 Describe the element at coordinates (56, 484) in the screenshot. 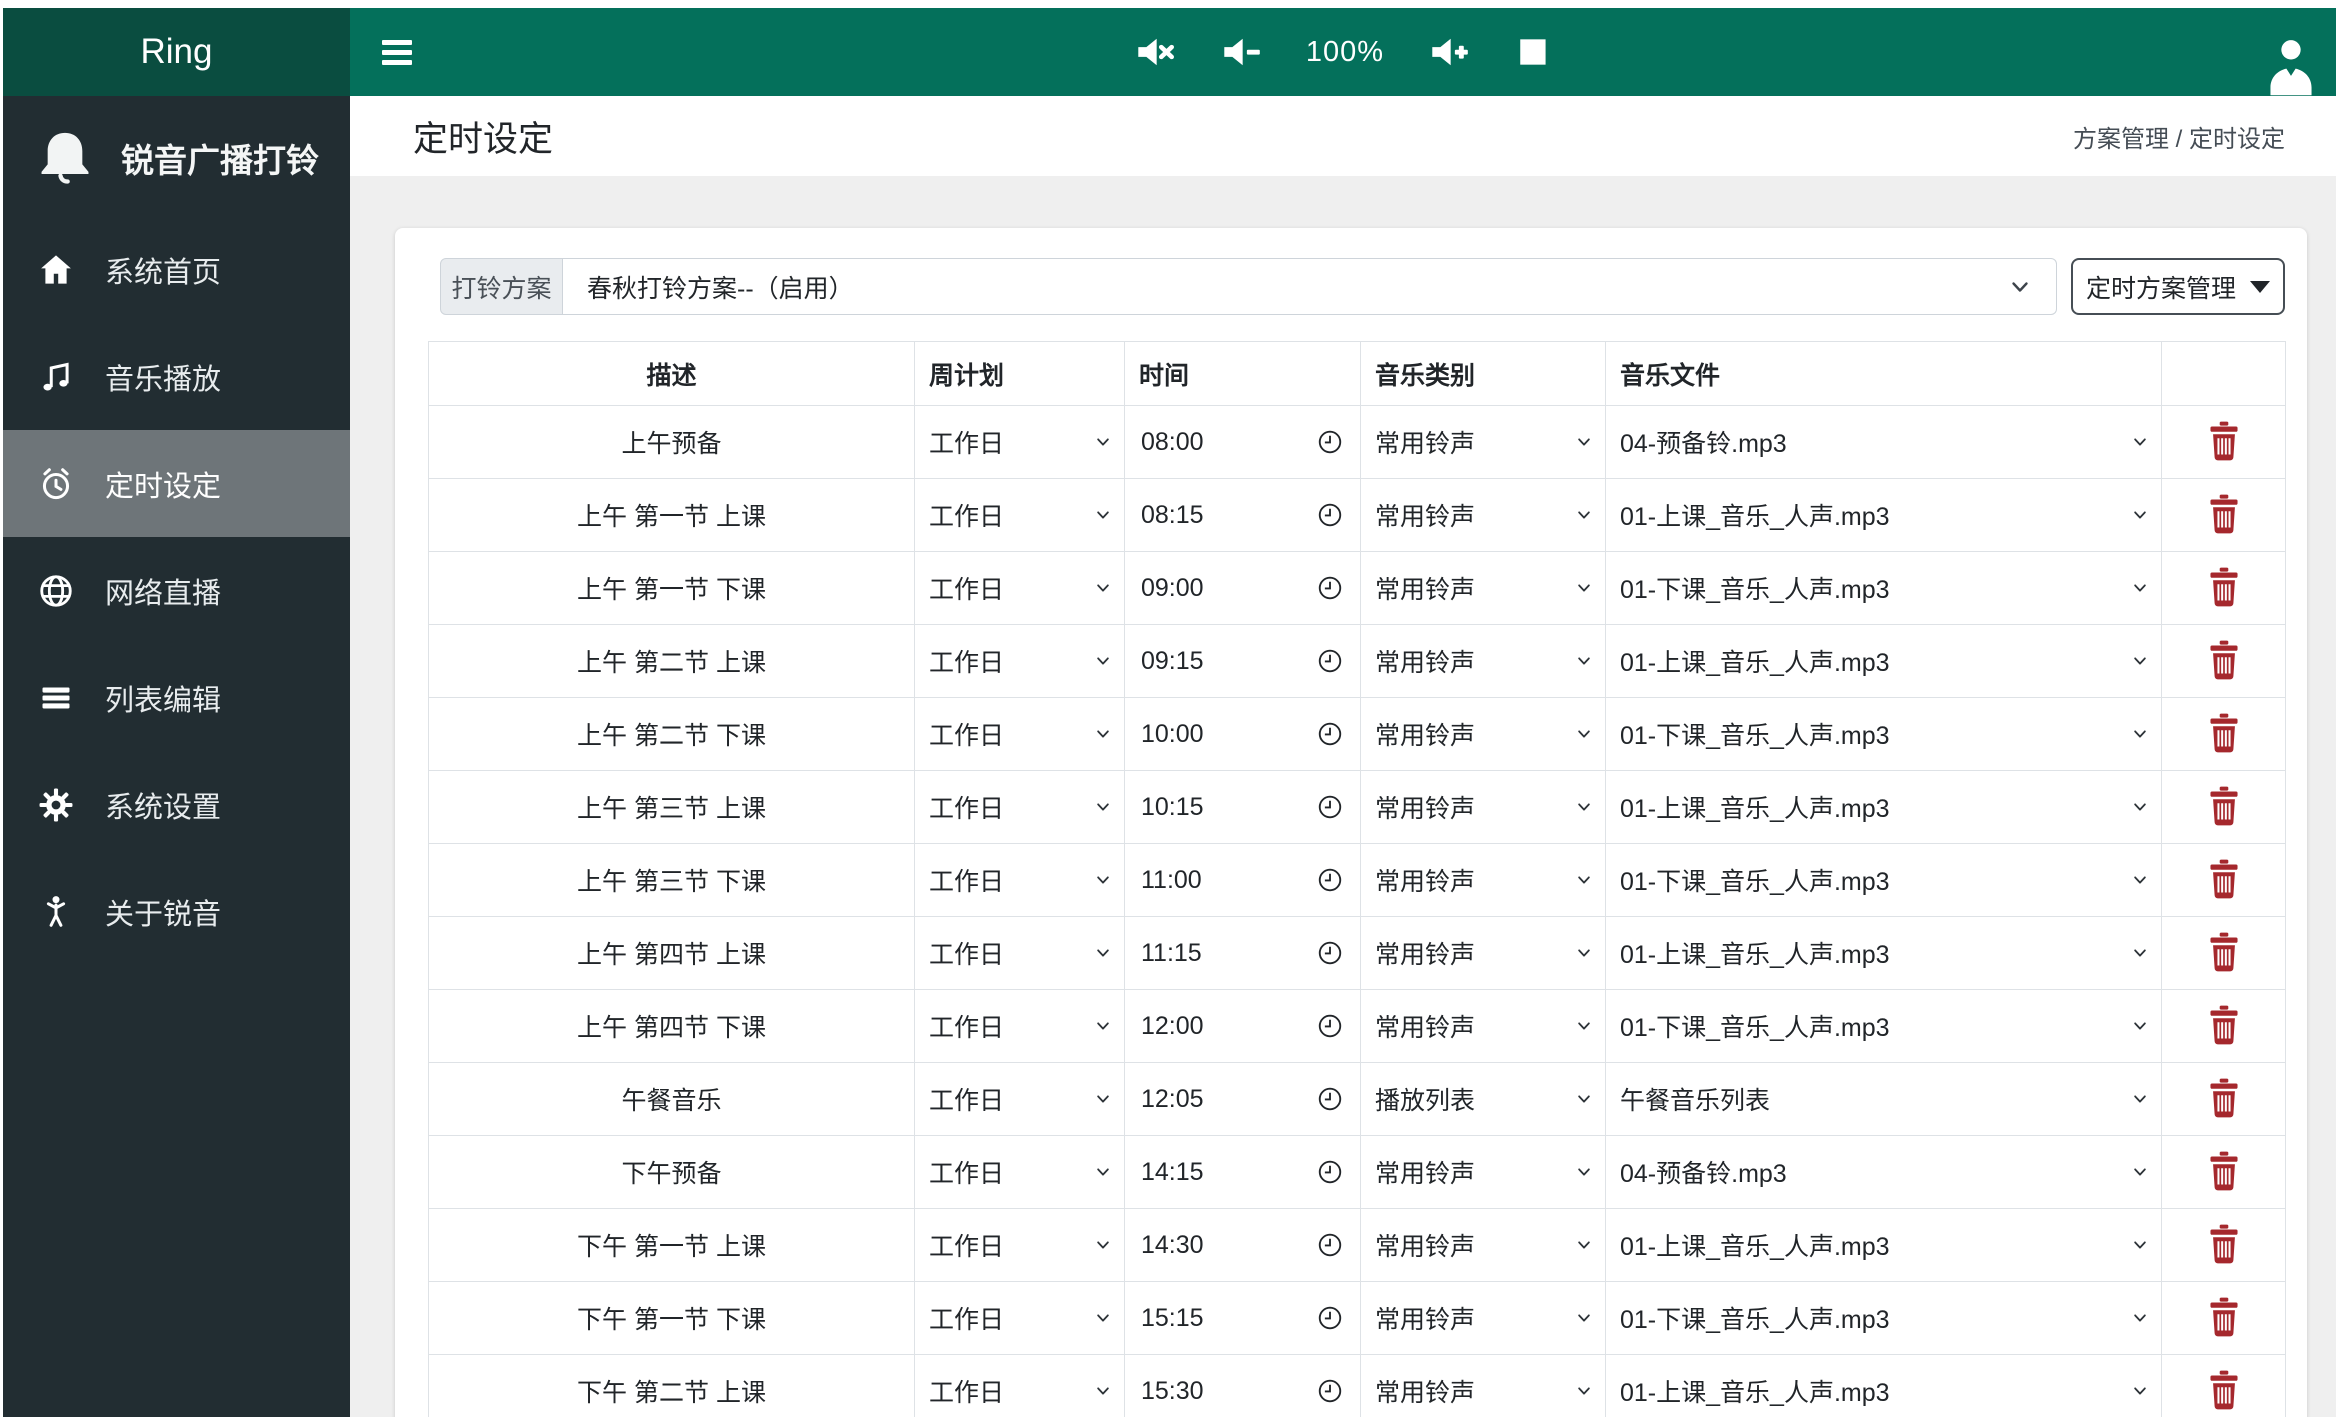

I see `alarm-clock-icon` at that location.